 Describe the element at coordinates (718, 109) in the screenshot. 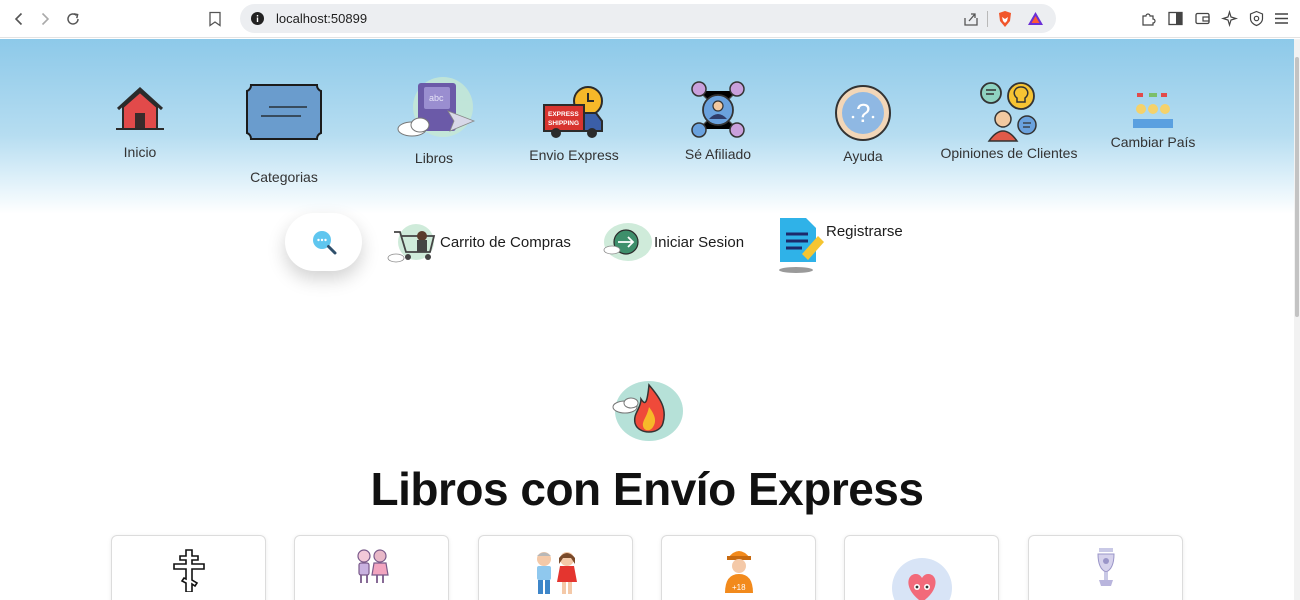

I see `affiliate-network-icon` at that location.